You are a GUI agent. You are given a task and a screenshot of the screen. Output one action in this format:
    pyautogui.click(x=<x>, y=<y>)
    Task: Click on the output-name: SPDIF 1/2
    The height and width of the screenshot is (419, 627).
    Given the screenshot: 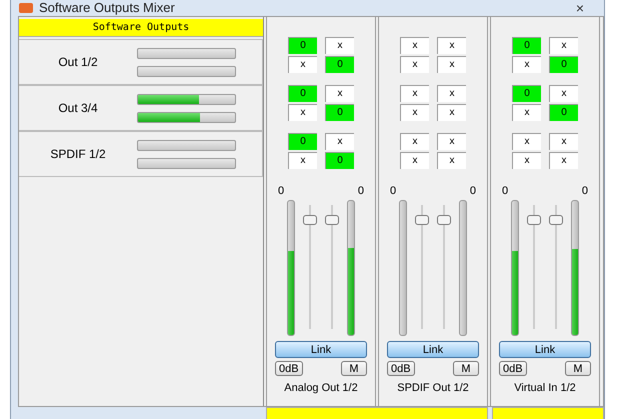 What is the action you would take?
    pyautogui.click(x=78, y=154)
    